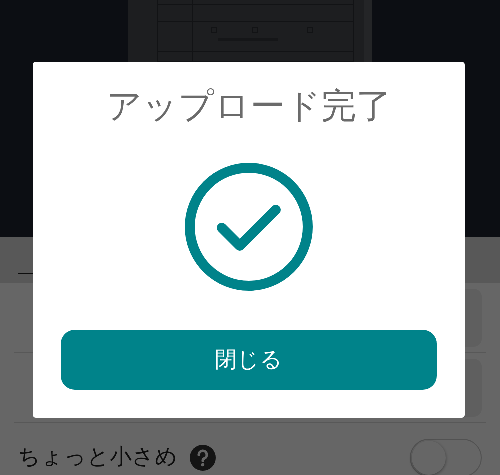  Describe the element at coordinates (249, 360) in the screenshot. I see `close-button: 閉じる` at that location.